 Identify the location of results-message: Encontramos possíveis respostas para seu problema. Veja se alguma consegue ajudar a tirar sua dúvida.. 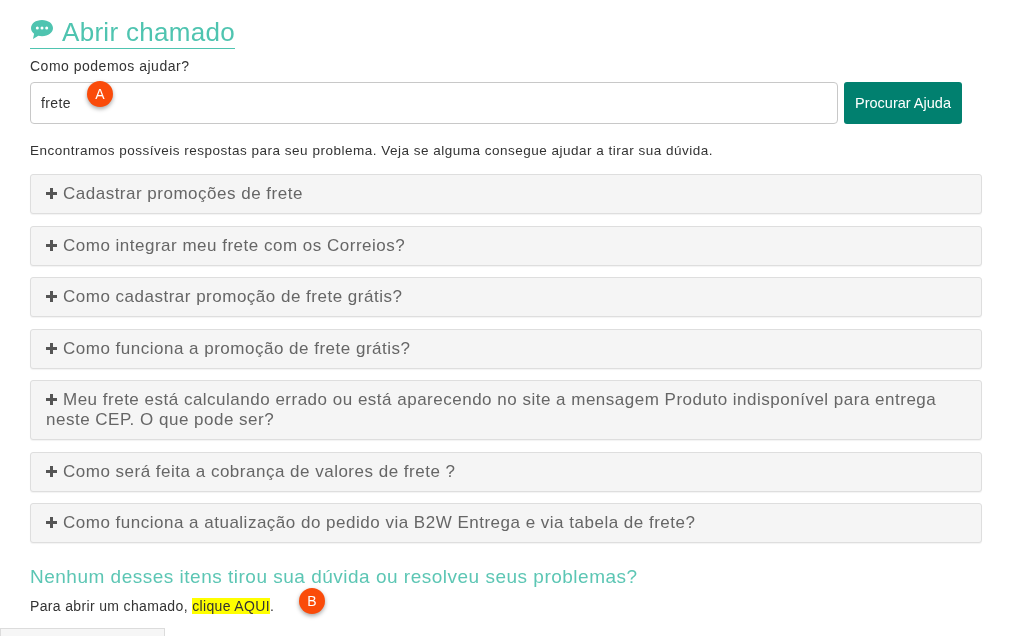
(372, 151).